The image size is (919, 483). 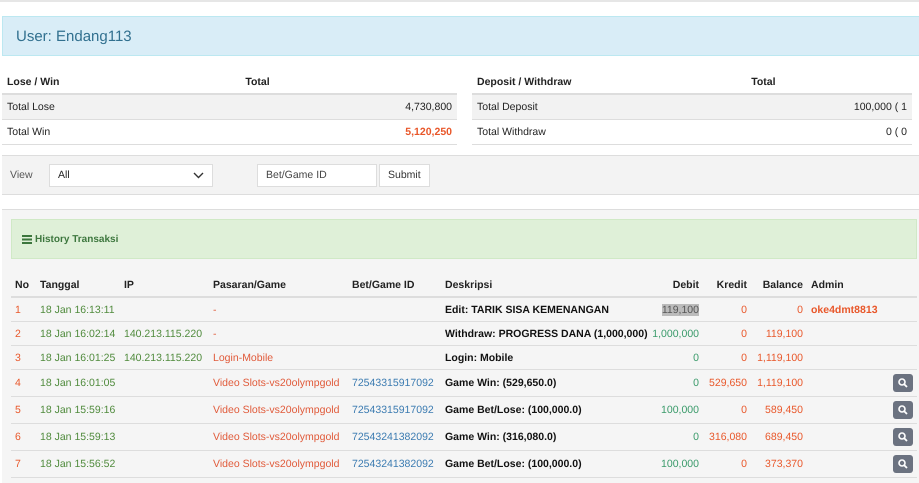 I want to click on date-cell: 18 Jan 15:59:16, so click(x=78, y=410).